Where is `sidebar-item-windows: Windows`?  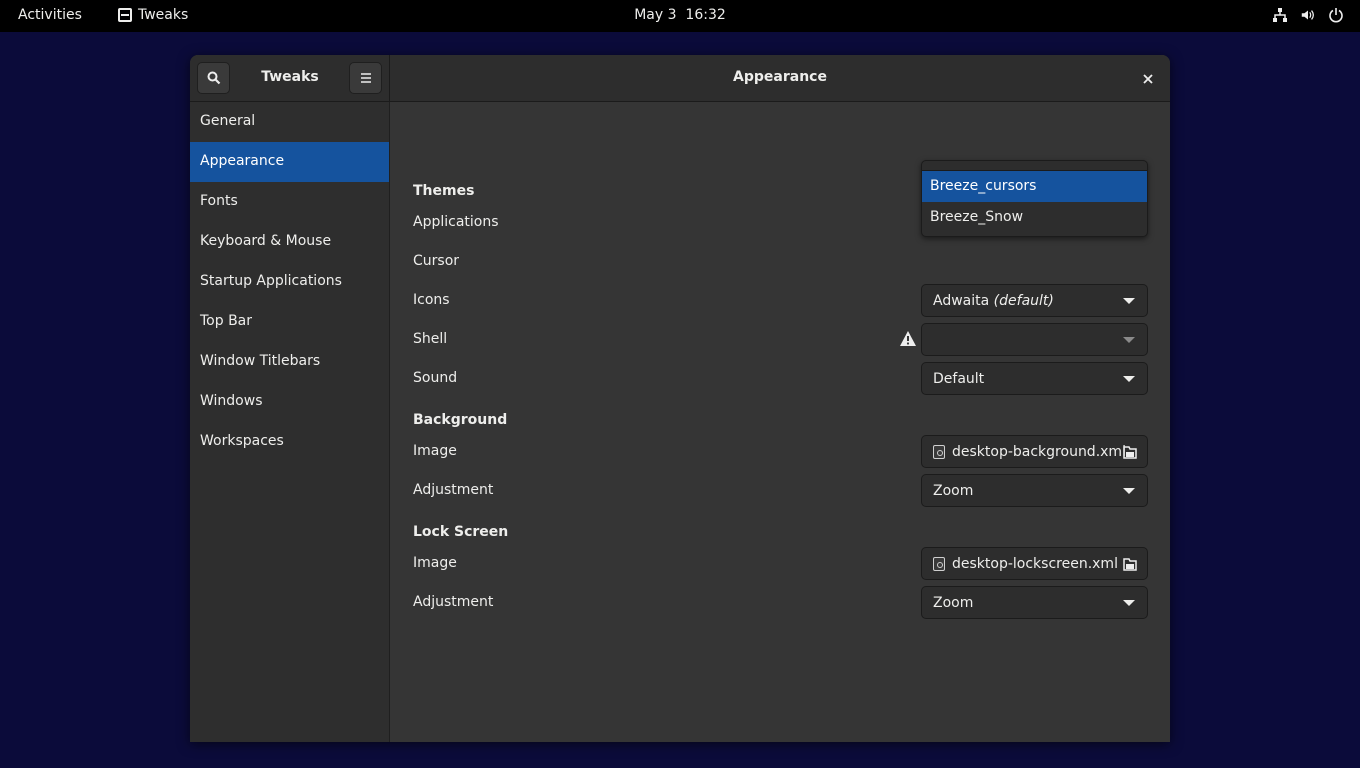
sidebar-item-windows: Windows is located at coordinates (289, 402).